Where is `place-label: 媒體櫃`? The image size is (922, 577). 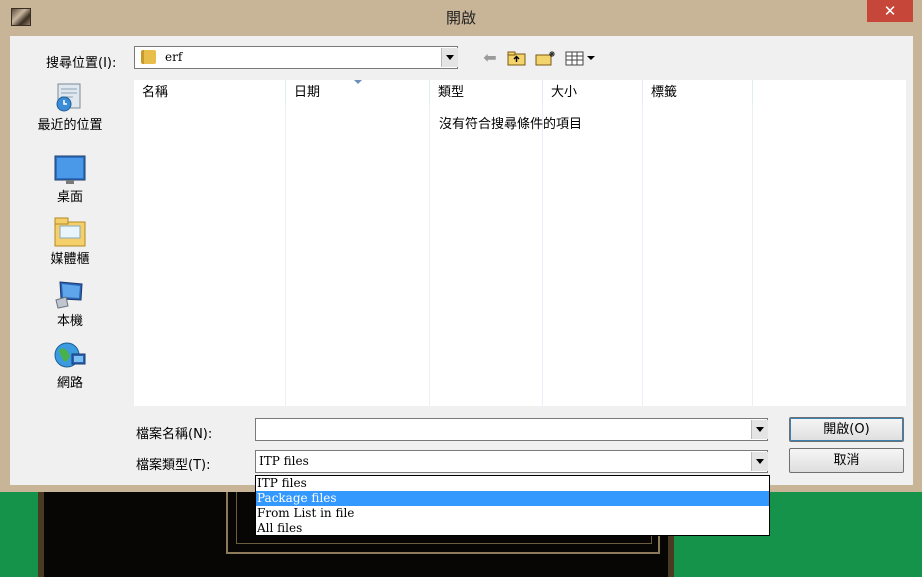 place-label: 媒體櫃 is located at coordinates (70, 259).